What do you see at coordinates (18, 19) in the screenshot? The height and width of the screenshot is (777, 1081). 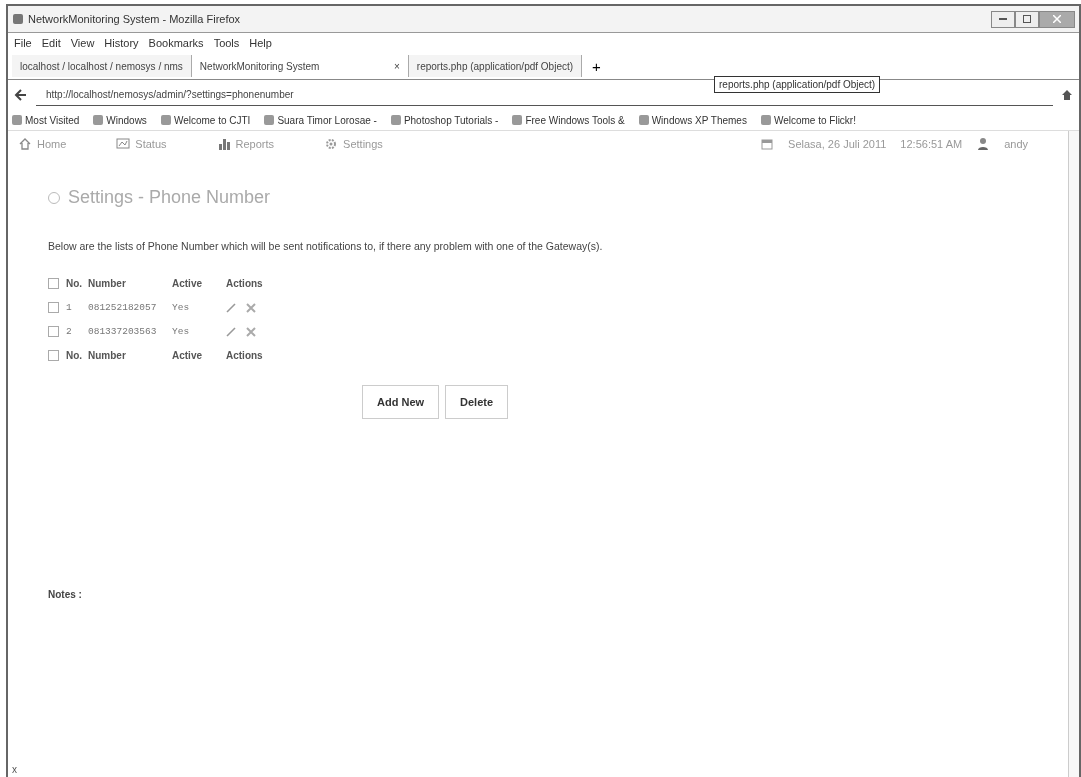 I see `browser-icon` at bounding box center [18, 19].